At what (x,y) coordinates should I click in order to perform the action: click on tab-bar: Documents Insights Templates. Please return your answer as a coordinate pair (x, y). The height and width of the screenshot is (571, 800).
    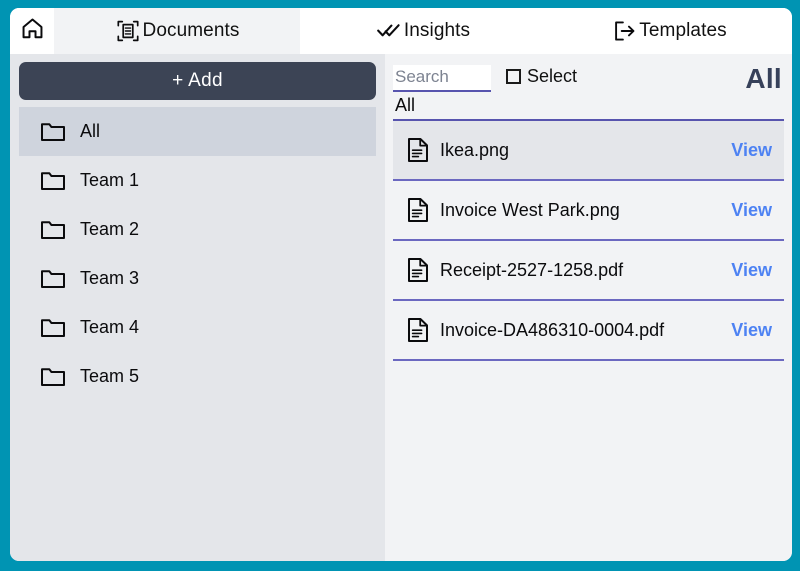
    Looking at the image, I should click on (401, 31).